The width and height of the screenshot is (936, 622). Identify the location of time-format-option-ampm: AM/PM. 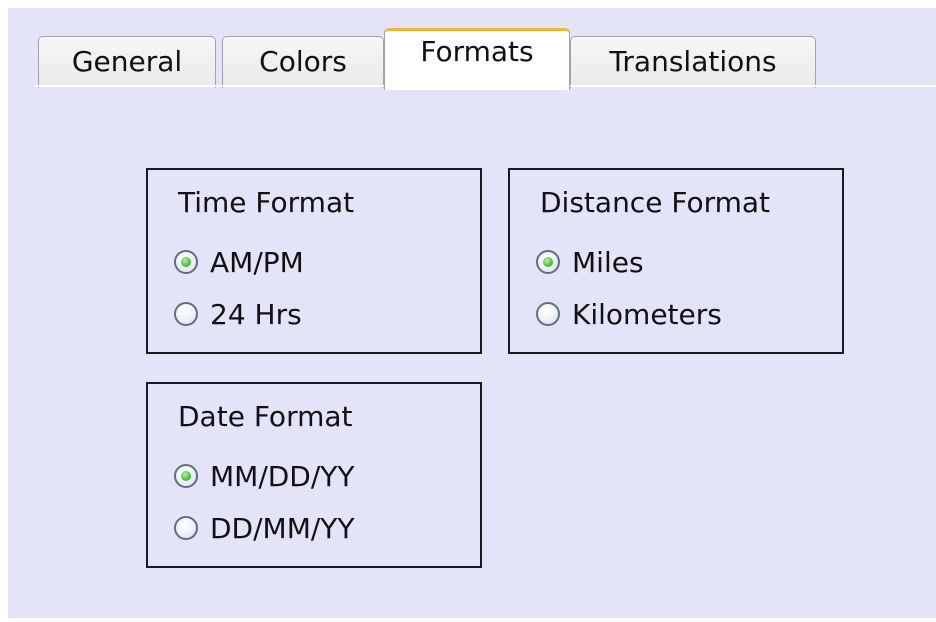
(239, 262).